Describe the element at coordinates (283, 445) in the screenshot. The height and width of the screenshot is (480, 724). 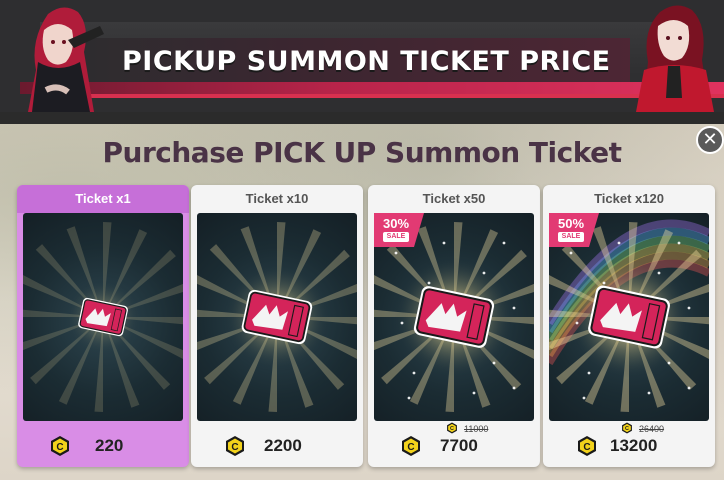
I see `price-value: 2200` at that location.